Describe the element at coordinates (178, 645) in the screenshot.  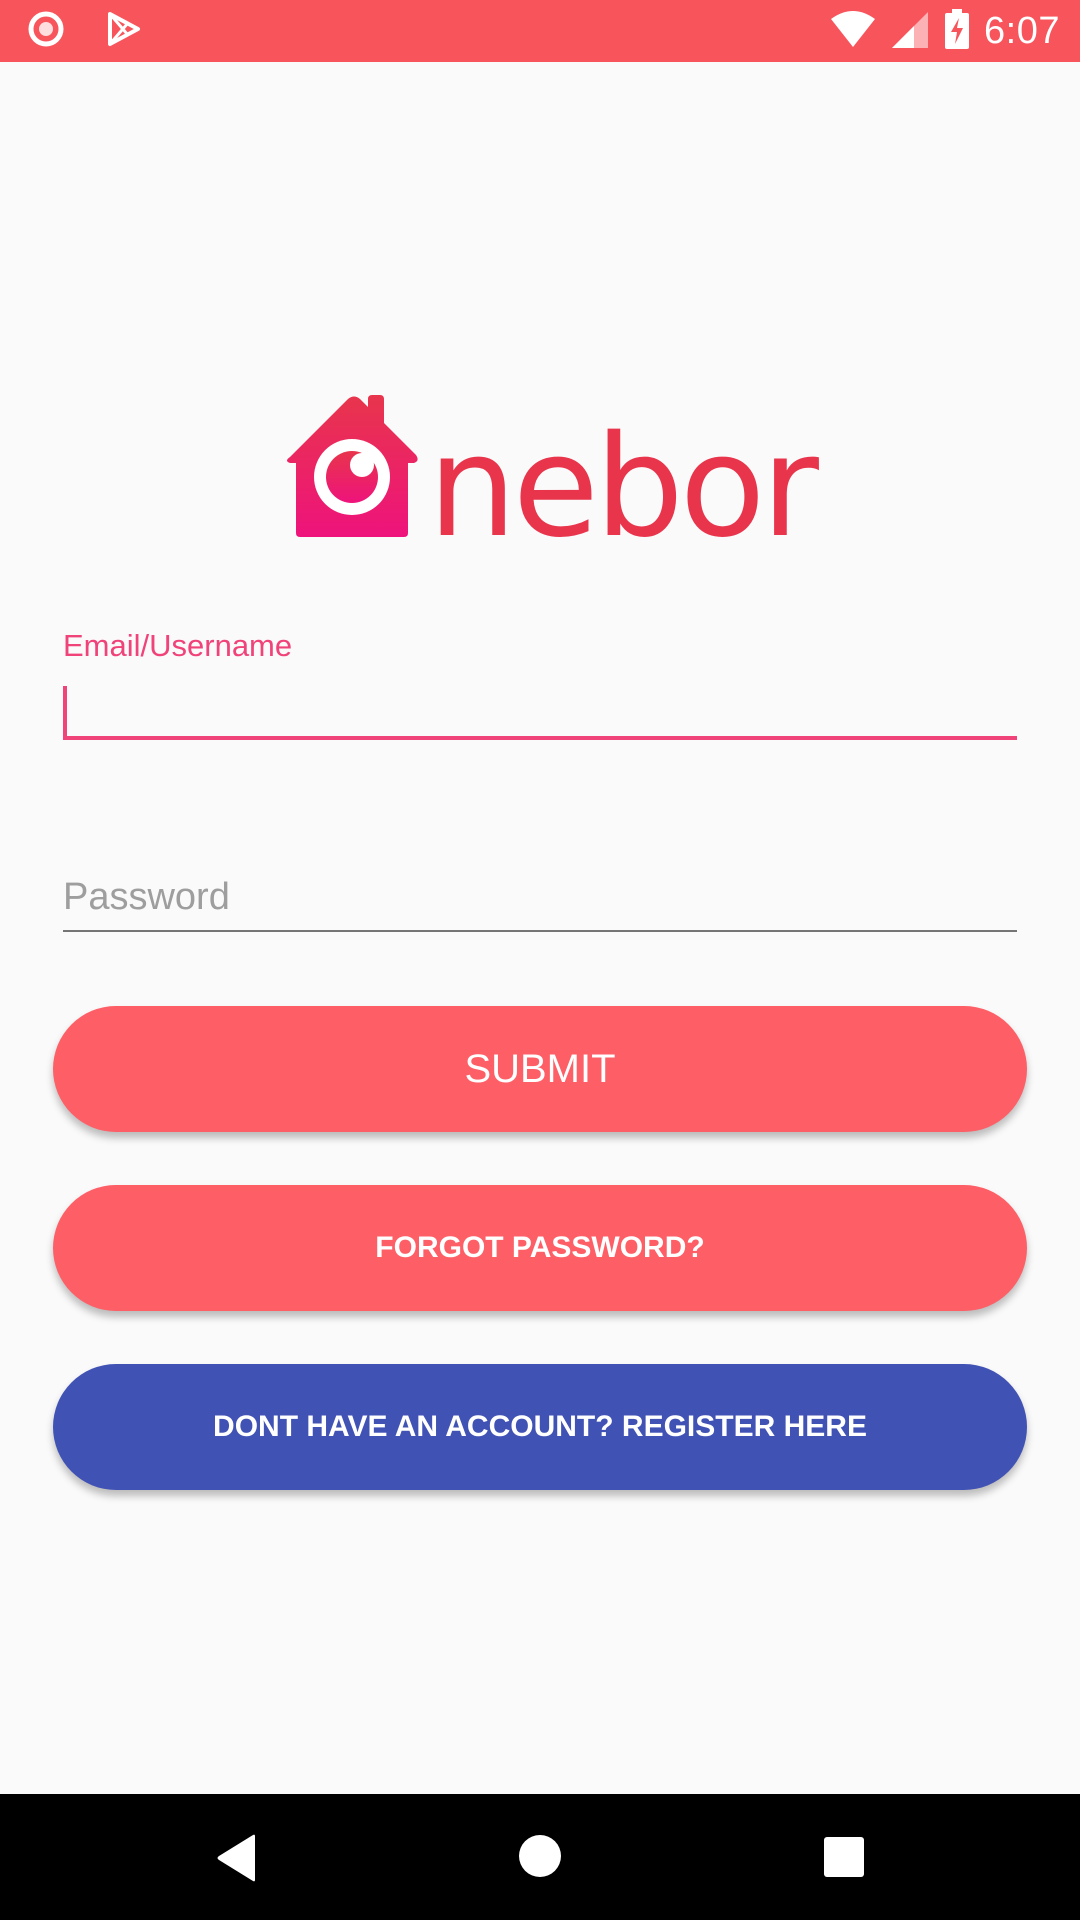
I see `email-label: Email/Username` at that location.